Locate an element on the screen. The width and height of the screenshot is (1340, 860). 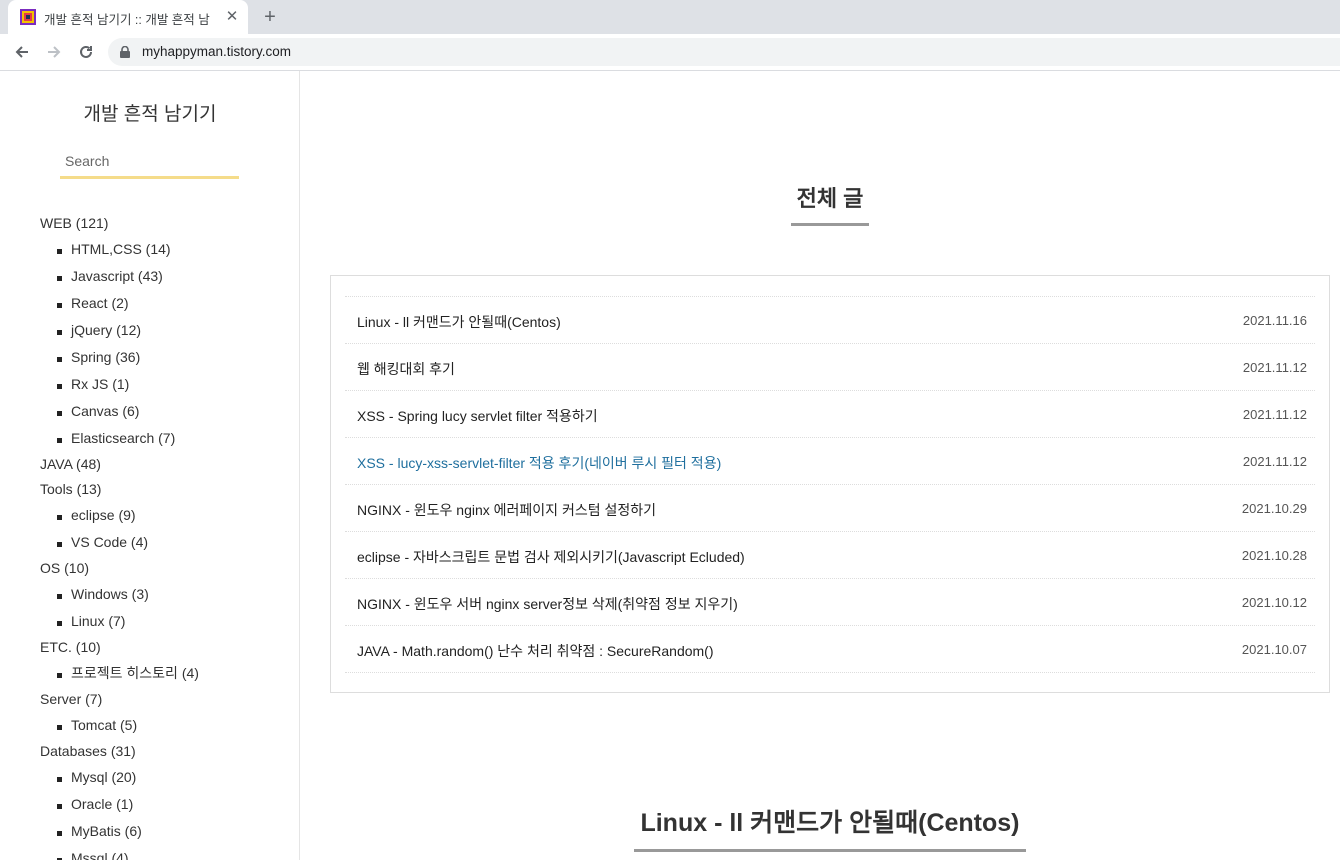
reload-icon is located at coordinates (86, 51).